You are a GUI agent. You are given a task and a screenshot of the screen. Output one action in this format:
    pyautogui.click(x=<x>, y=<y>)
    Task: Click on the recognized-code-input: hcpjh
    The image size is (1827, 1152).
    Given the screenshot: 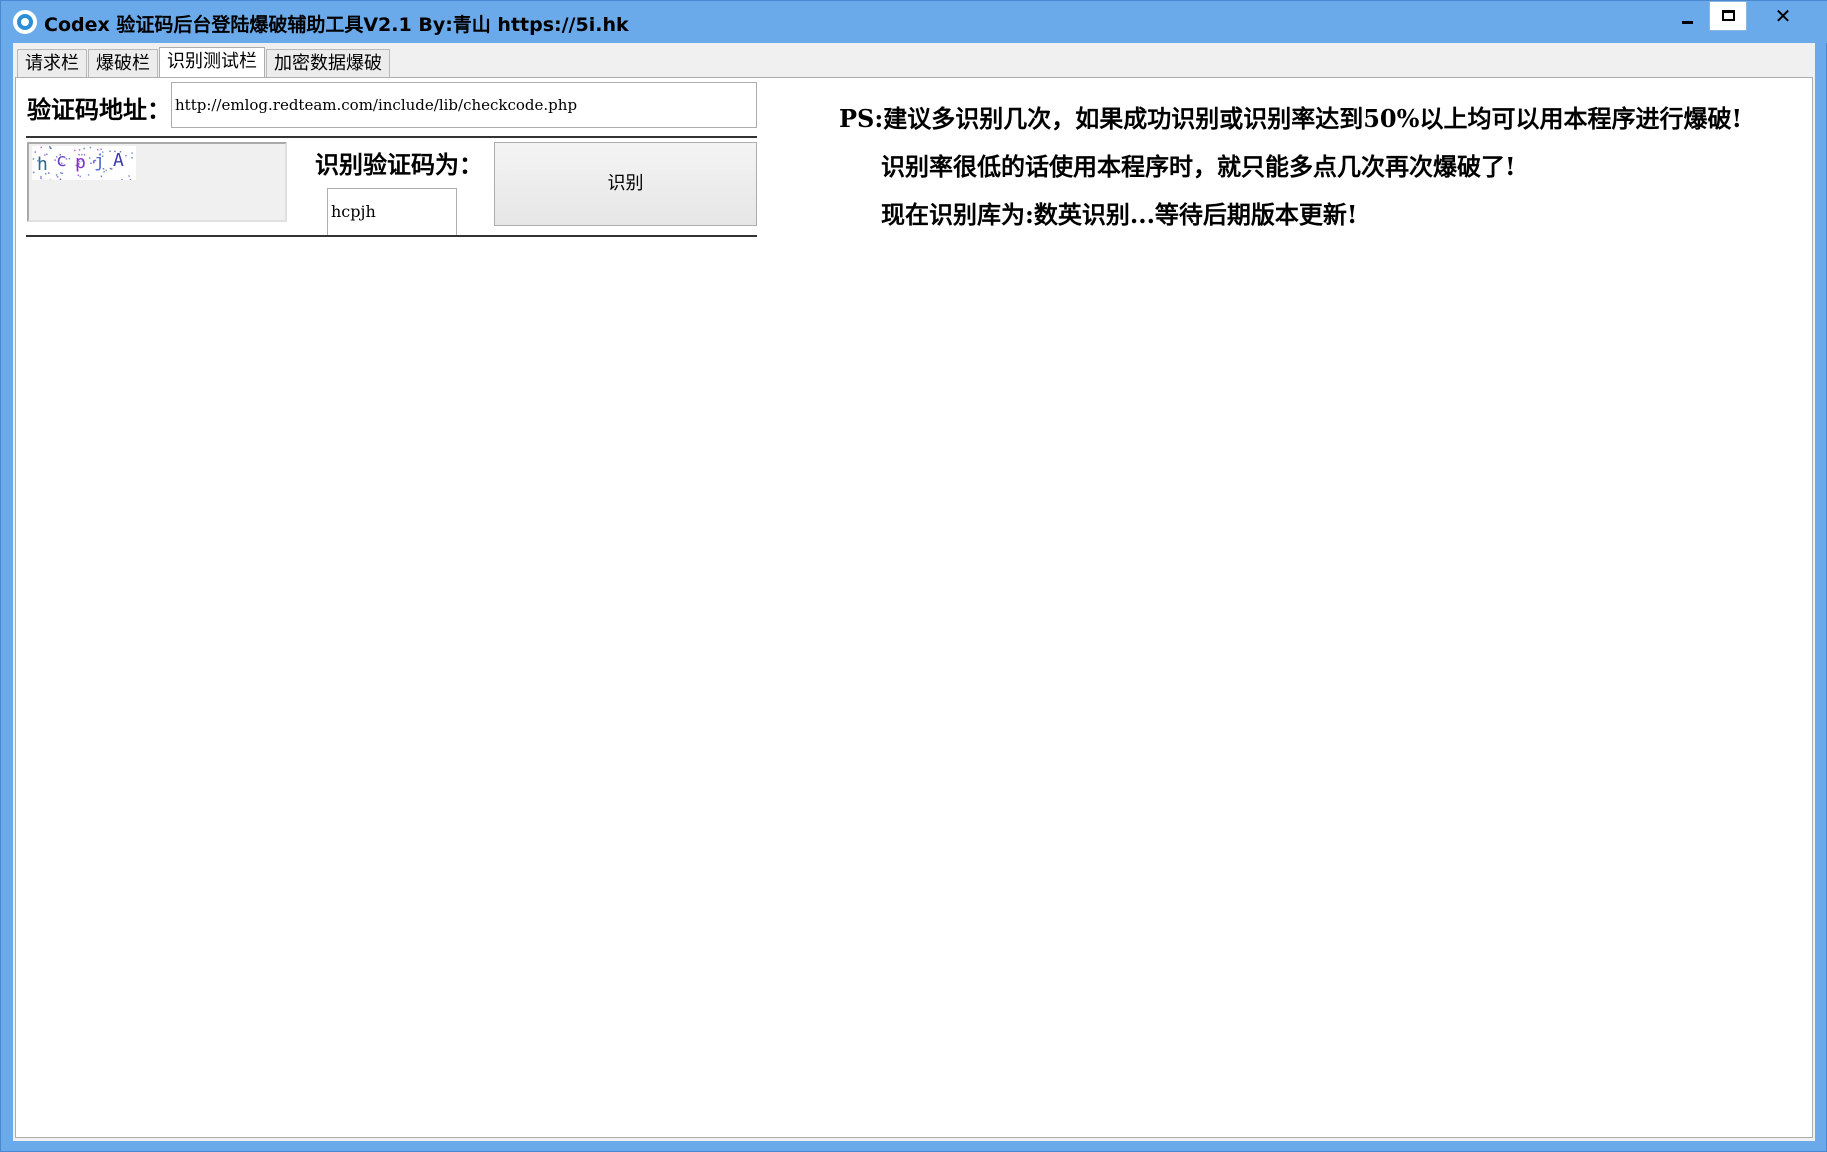 What is the action you would take?
    pyautogui.click(x=392, y=212)
    